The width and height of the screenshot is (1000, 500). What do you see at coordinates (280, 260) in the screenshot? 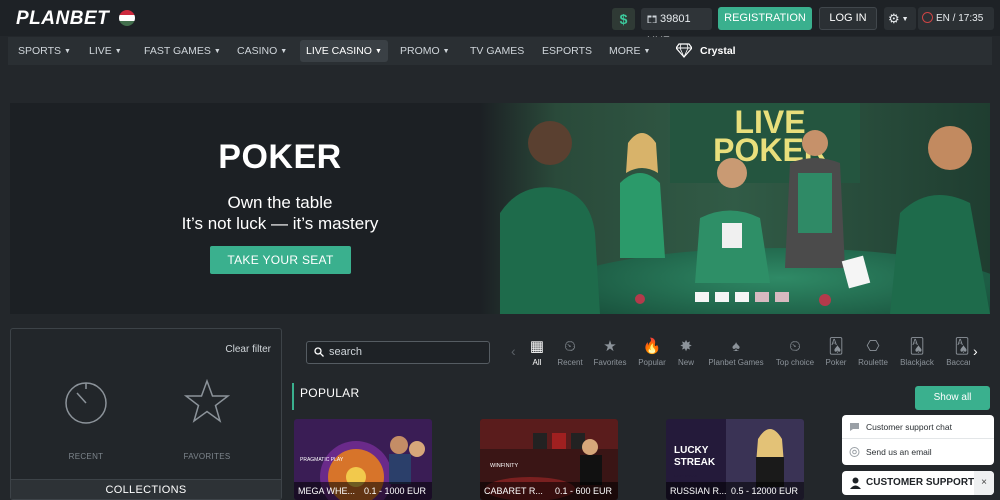
I see `take-your-seat-button: TAKE YOUR SEAT` at bounding box center [280, 260].